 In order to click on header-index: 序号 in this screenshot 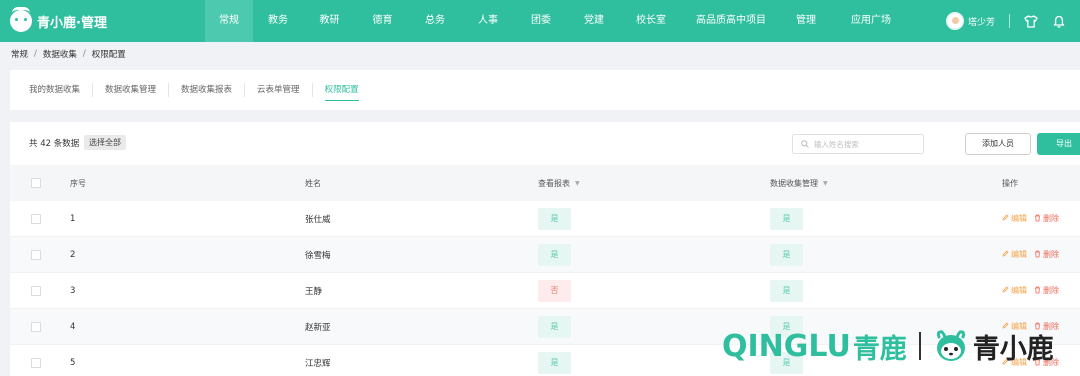, I will do `click(78, 183)`.